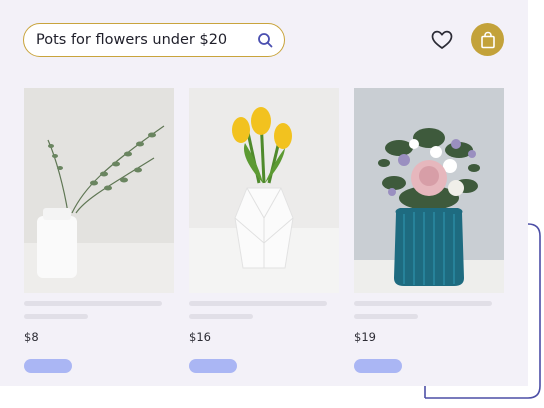 The height and width of the screenshot is (408, 544). I want to click on search-input: Pots for flowers under $20, so click(160, 40).